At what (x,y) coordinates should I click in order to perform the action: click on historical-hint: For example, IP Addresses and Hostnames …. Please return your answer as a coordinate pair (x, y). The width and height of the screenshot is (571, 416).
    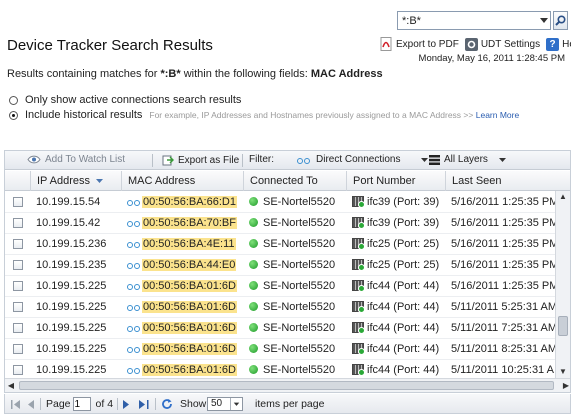
    Looking at the image, I should click on (334, 115).